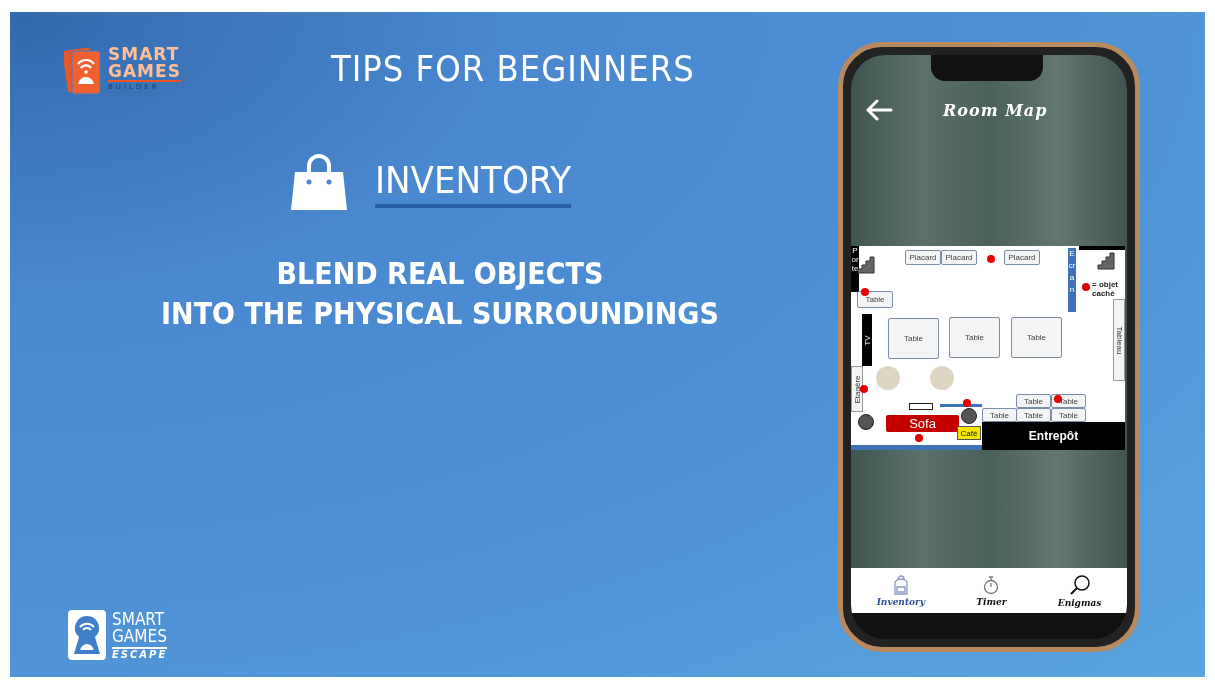 The width and height of the screenshot is (1215, 686). What do you see at coordinates (961, 405) in the screenshot?
I see `window-bar` at bounding box center [961, 405].